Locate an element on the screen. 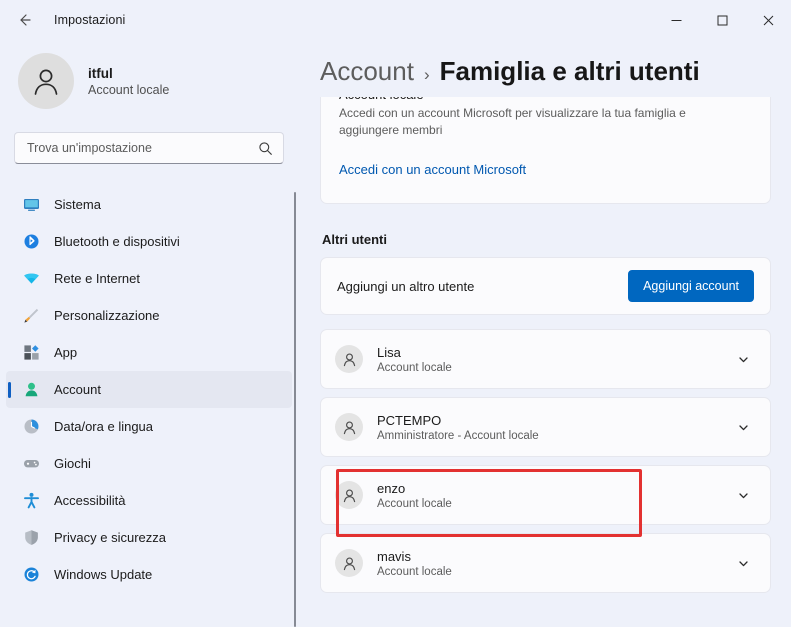  profile-name: itful is located at coordinates (100, 73).